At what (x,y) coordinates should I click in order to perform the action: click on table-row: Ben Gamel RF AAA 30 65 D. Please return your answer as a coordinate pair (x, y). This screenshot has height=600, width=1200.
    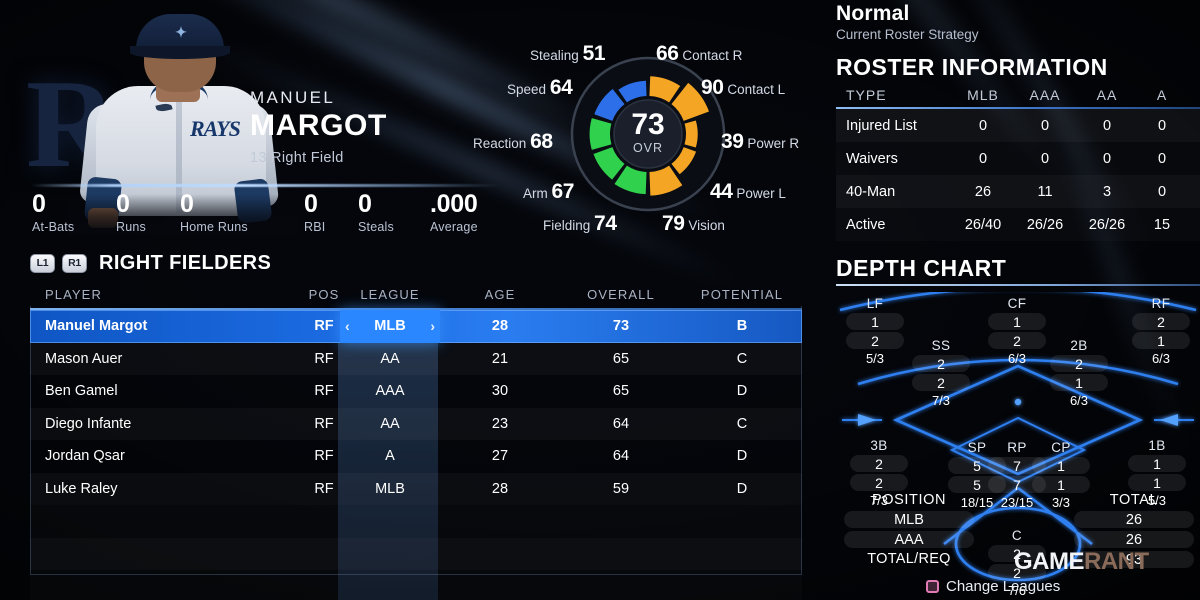
    Looking at the image, I should click on (416, 391).